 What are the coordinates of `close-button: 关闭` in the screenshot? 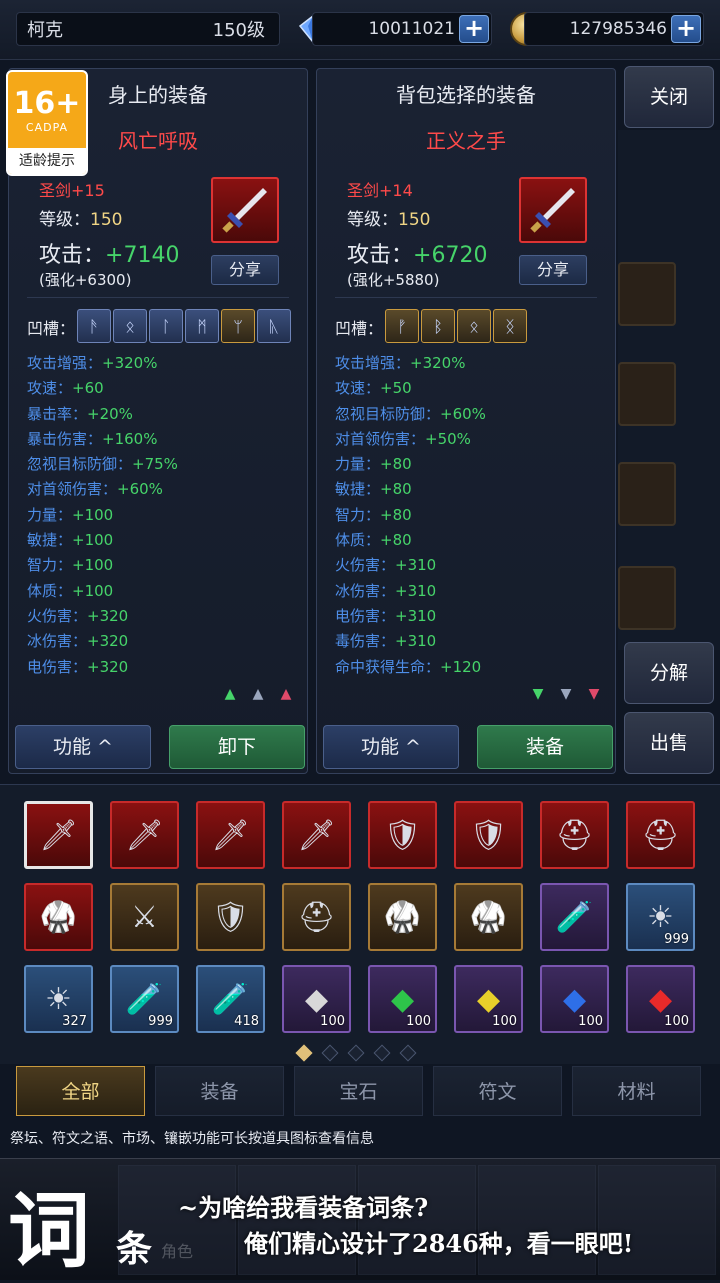 It's located at (669, 97).